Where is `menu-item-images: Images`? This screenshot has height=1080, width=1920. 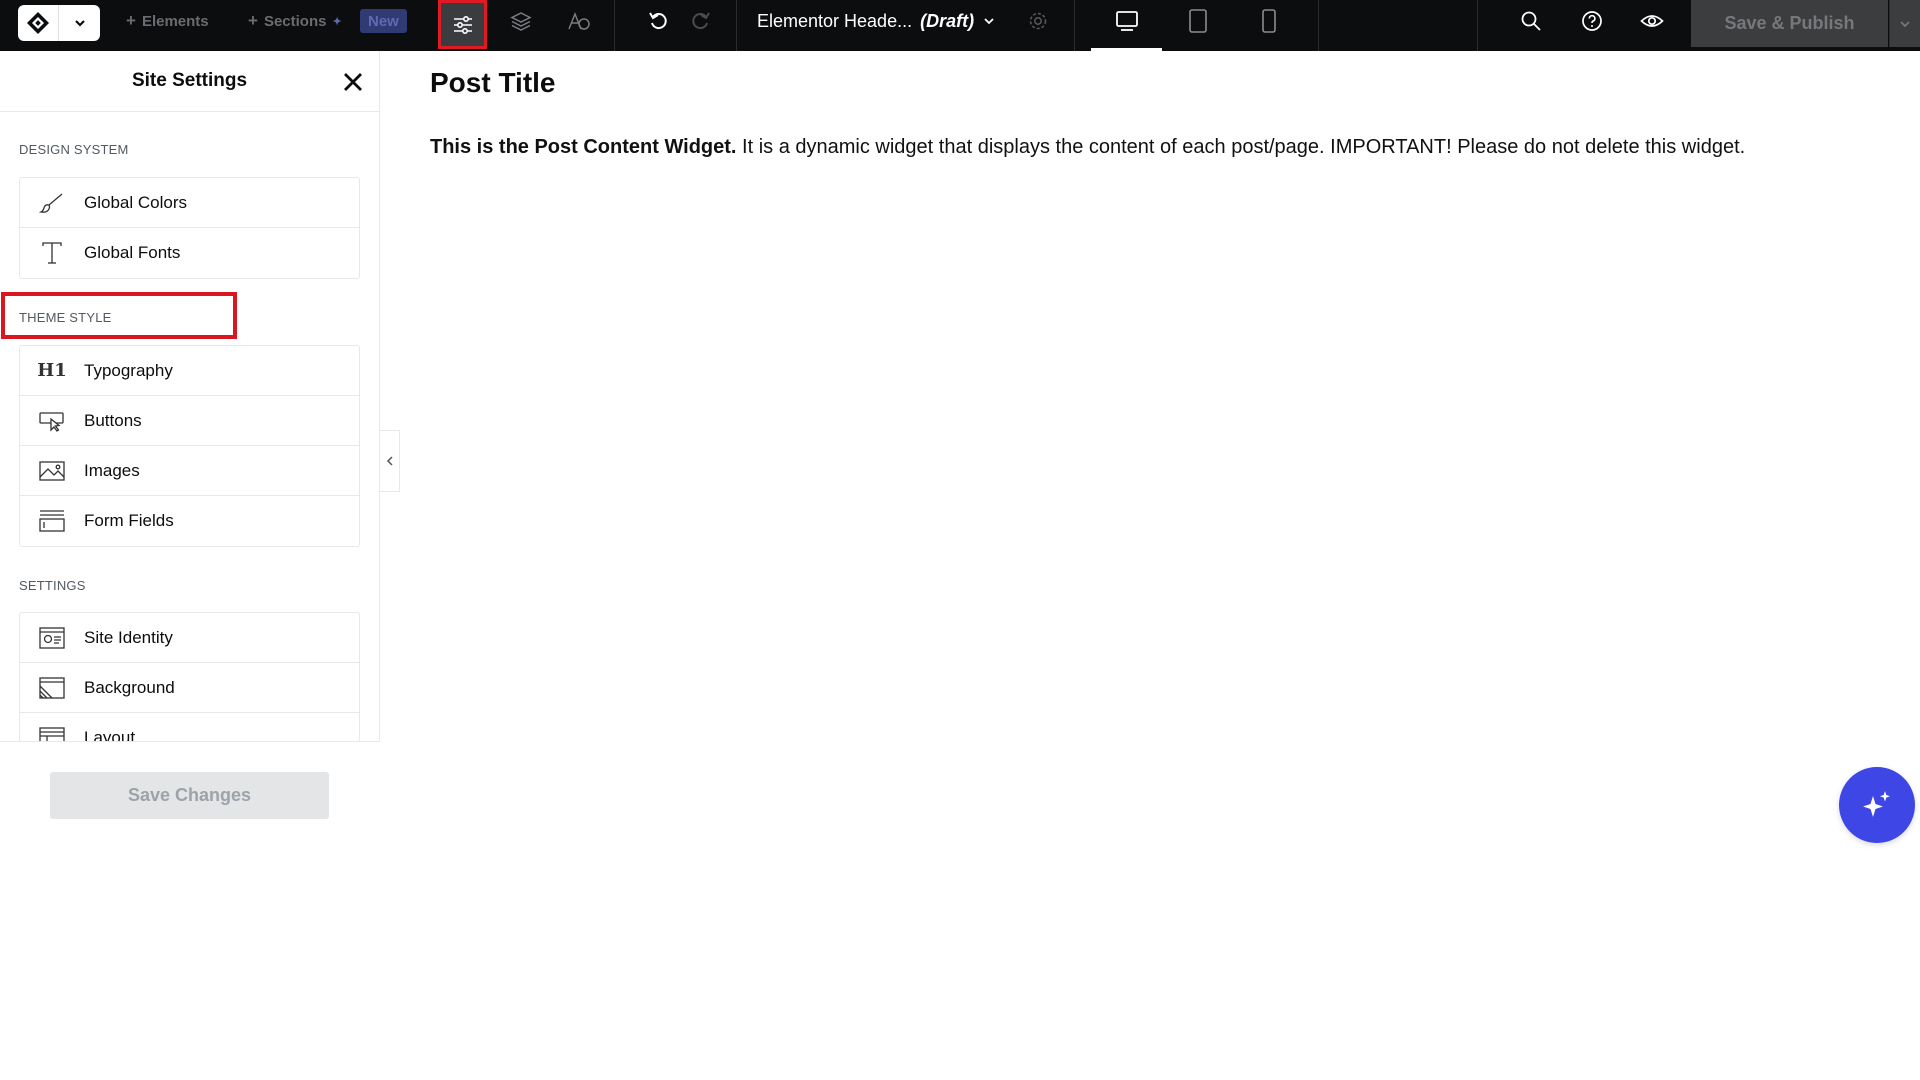 menu-item-images: Images is located at coordinates (189, 471).